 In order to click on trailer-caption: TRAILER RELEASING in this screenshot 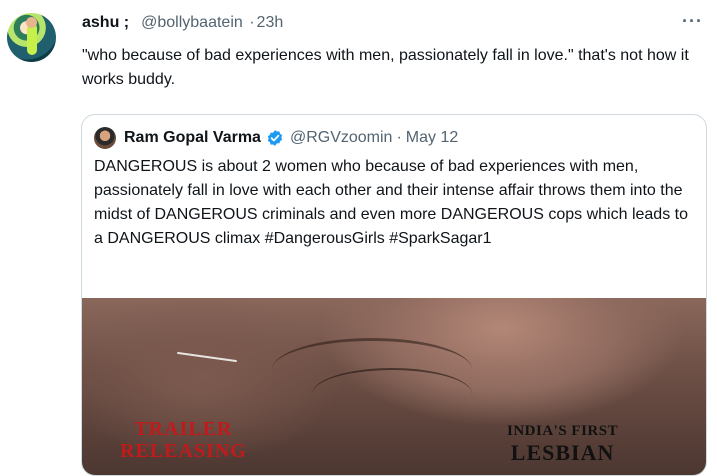, I will do `click(183, 440)`.